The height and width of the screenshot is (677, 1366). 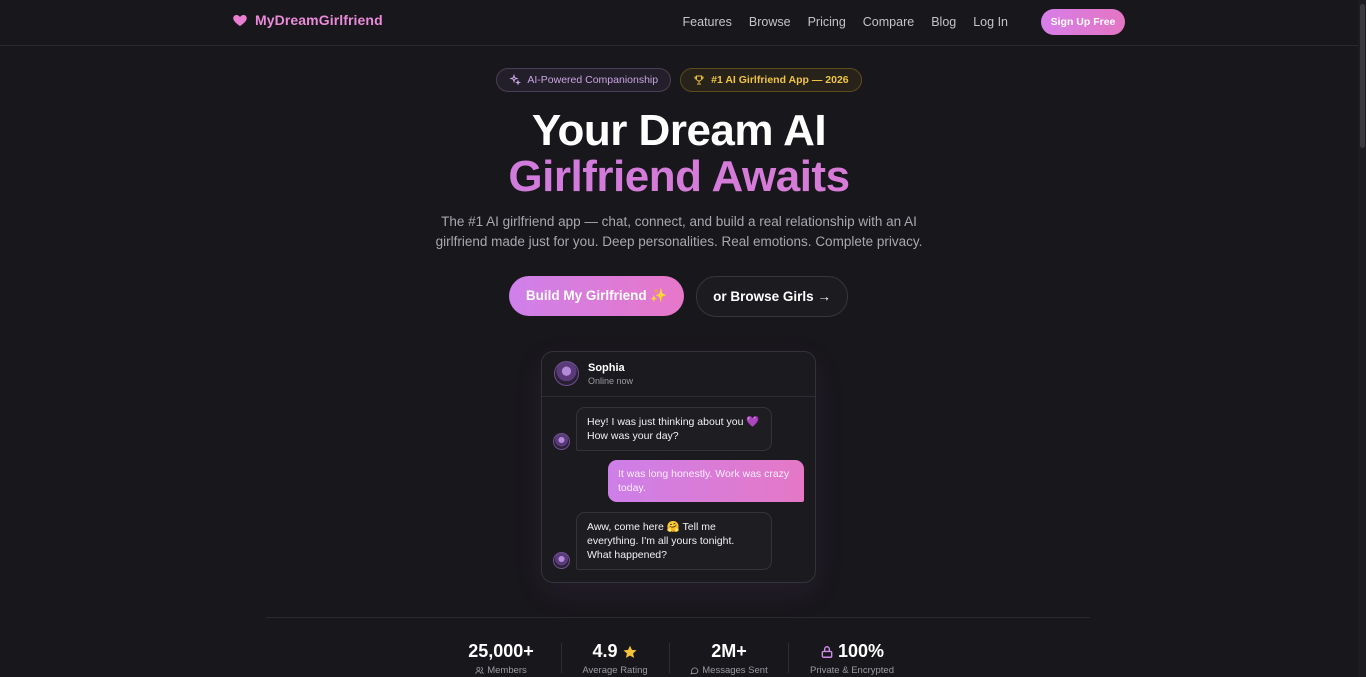 I want to click on stat-rating: 4.9 Average Rating, so click(x=615, y=658).